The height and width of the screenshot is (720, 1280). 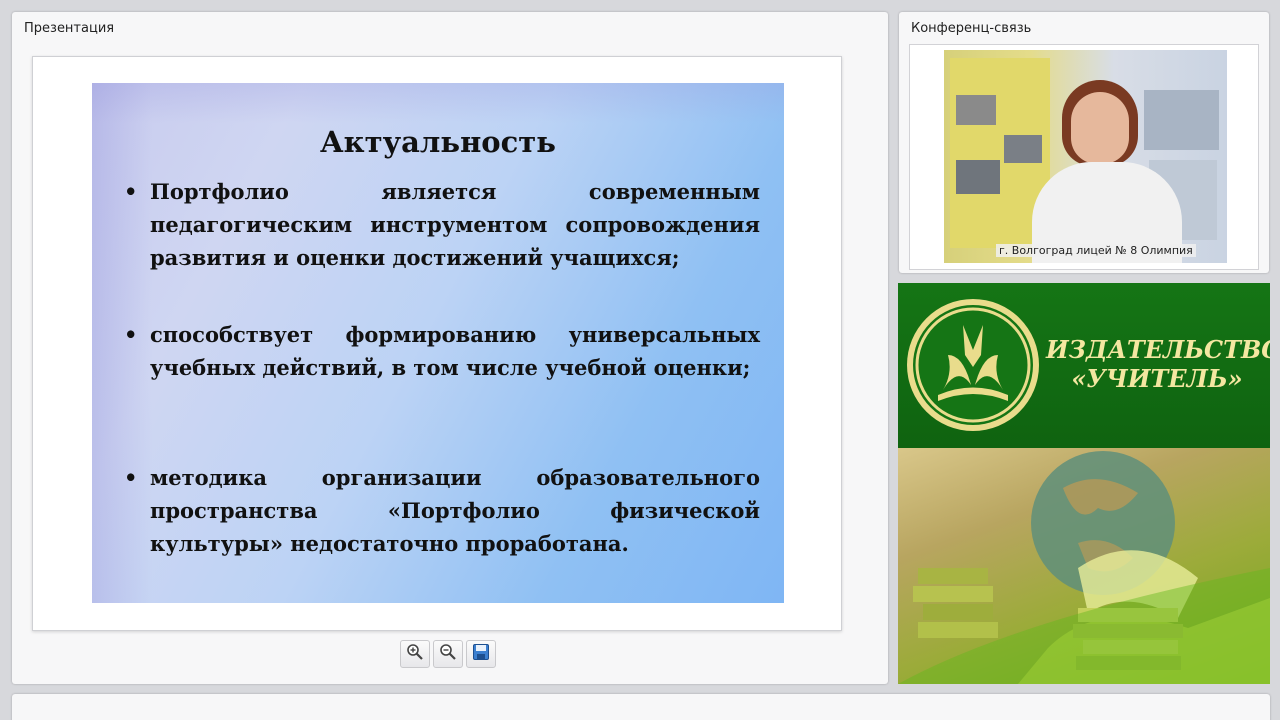 I want to click on zoom-in-icon, so click(x=415, y=654).